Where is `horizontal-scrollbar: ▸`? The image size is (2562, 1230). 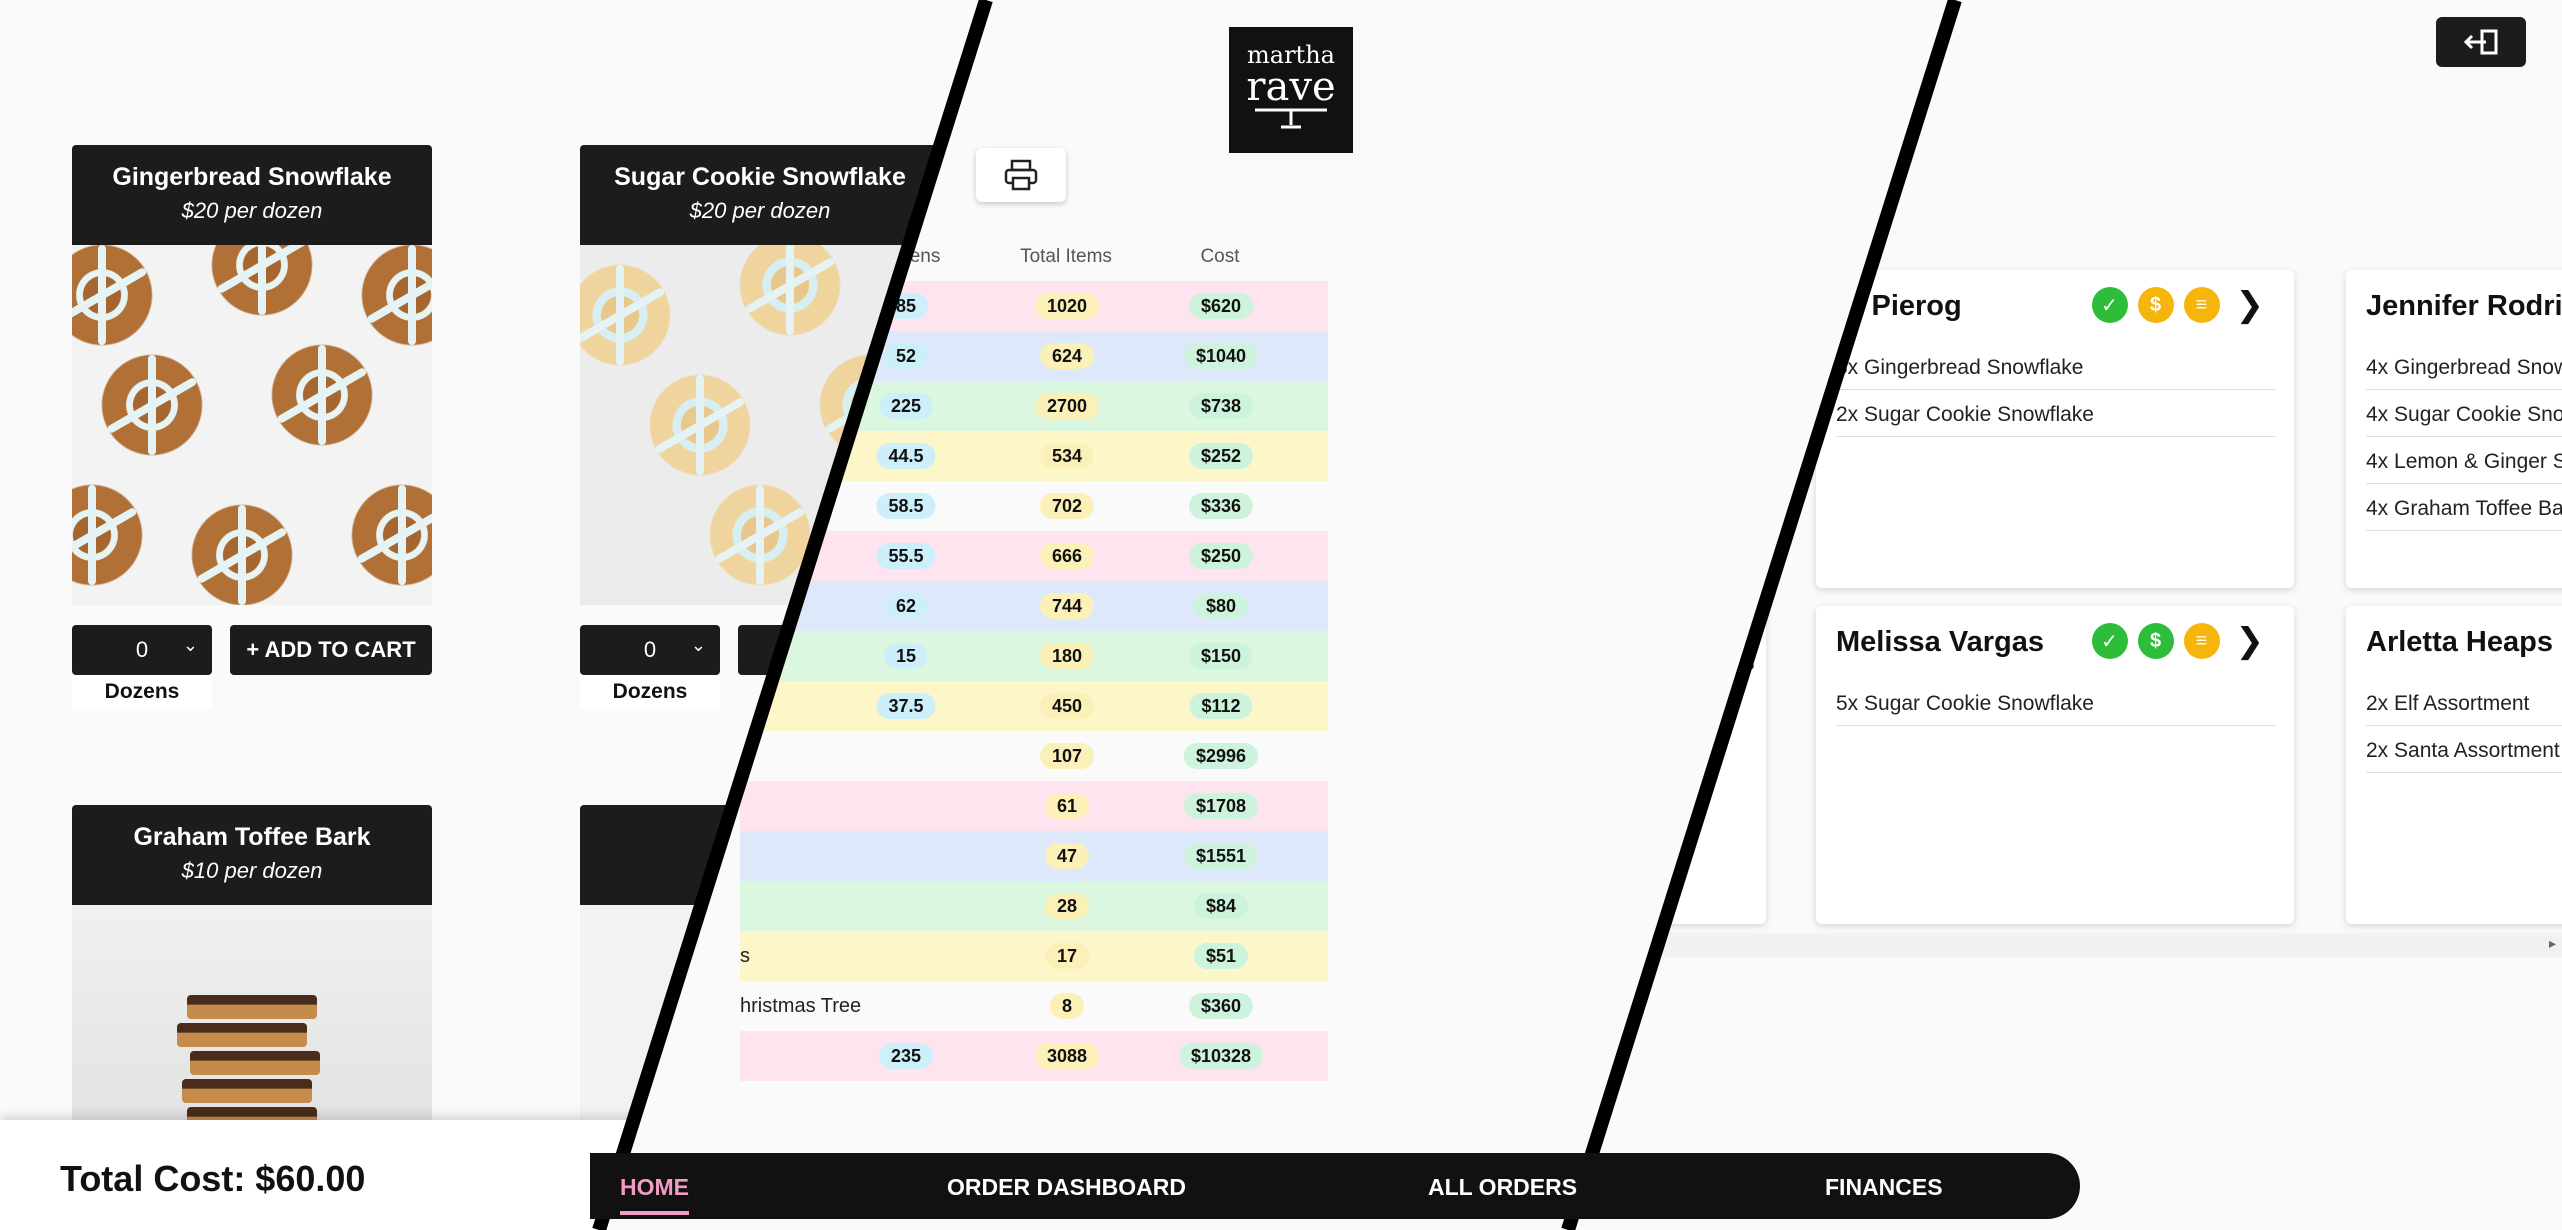
horizontal-scrollbar: ▸ is located at coordinates (2112, 945).